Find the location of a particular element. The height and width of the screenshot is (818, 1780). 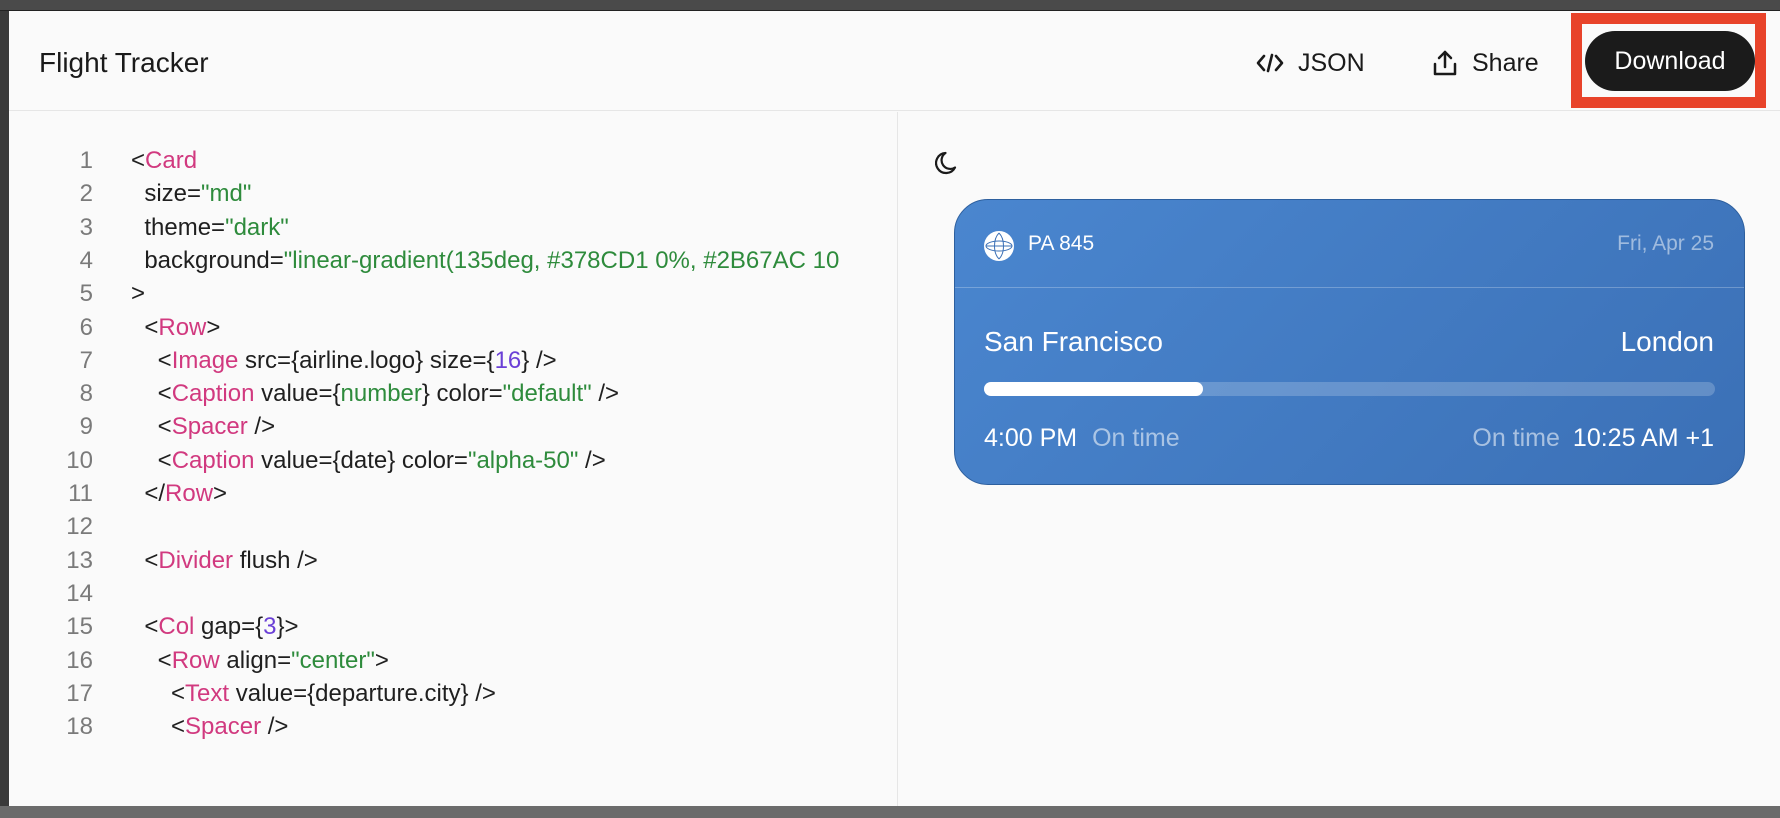

progress-track is located at coordinates (1349, 389).